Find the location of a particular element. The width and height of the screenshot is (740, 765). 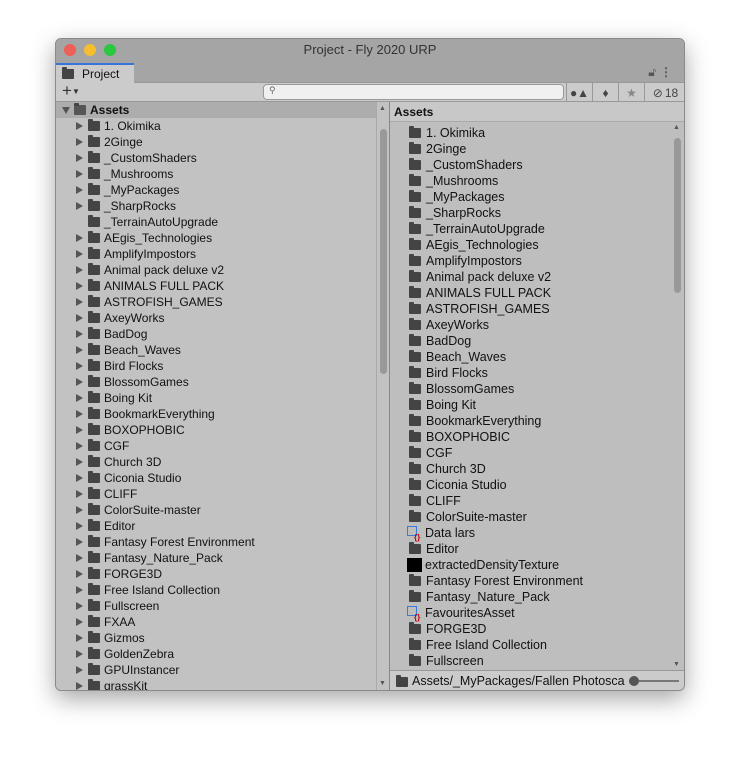

tree-item: BOXOPHOBIC is located at coordinates (216, 430).